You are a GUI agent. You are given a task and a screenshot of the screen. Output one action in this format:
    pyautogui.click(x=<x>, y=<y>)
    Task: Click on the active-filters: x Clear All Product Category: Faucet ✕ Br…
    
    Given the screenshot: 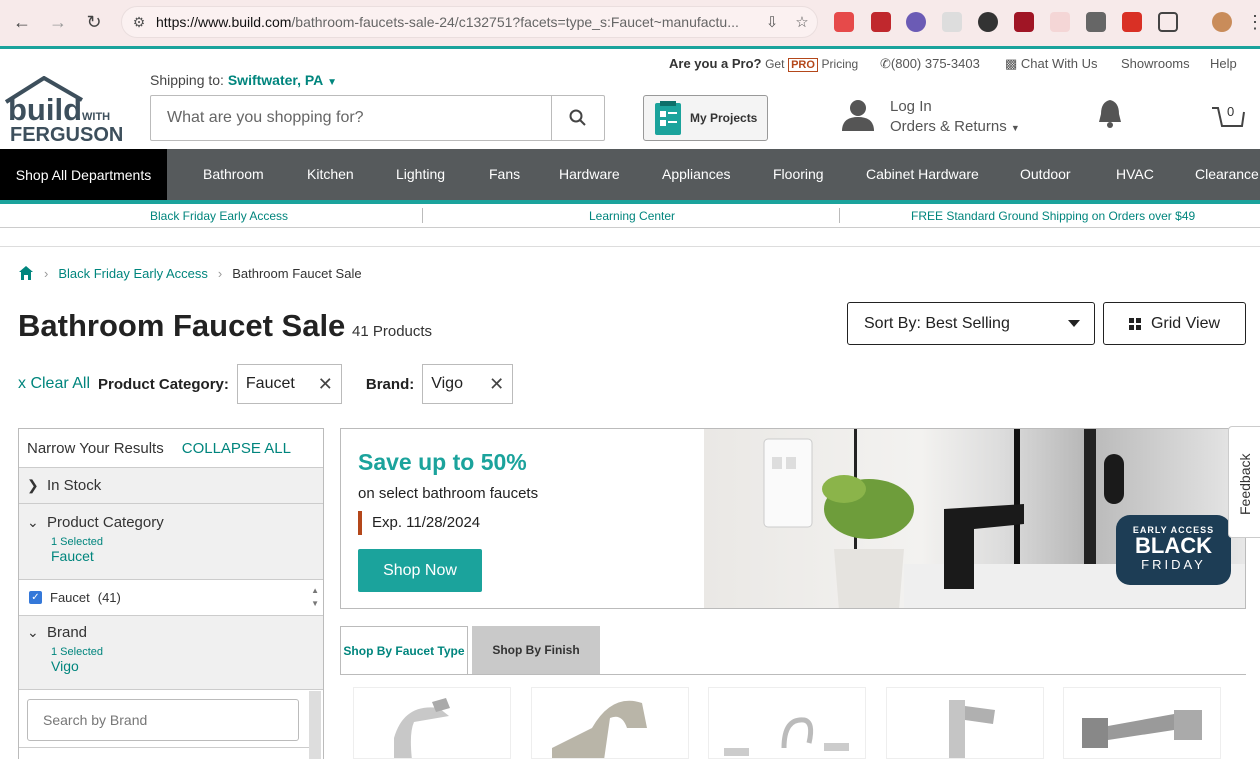 What is the action you would take?
    pyautogui.click(x=266, y=384)
    